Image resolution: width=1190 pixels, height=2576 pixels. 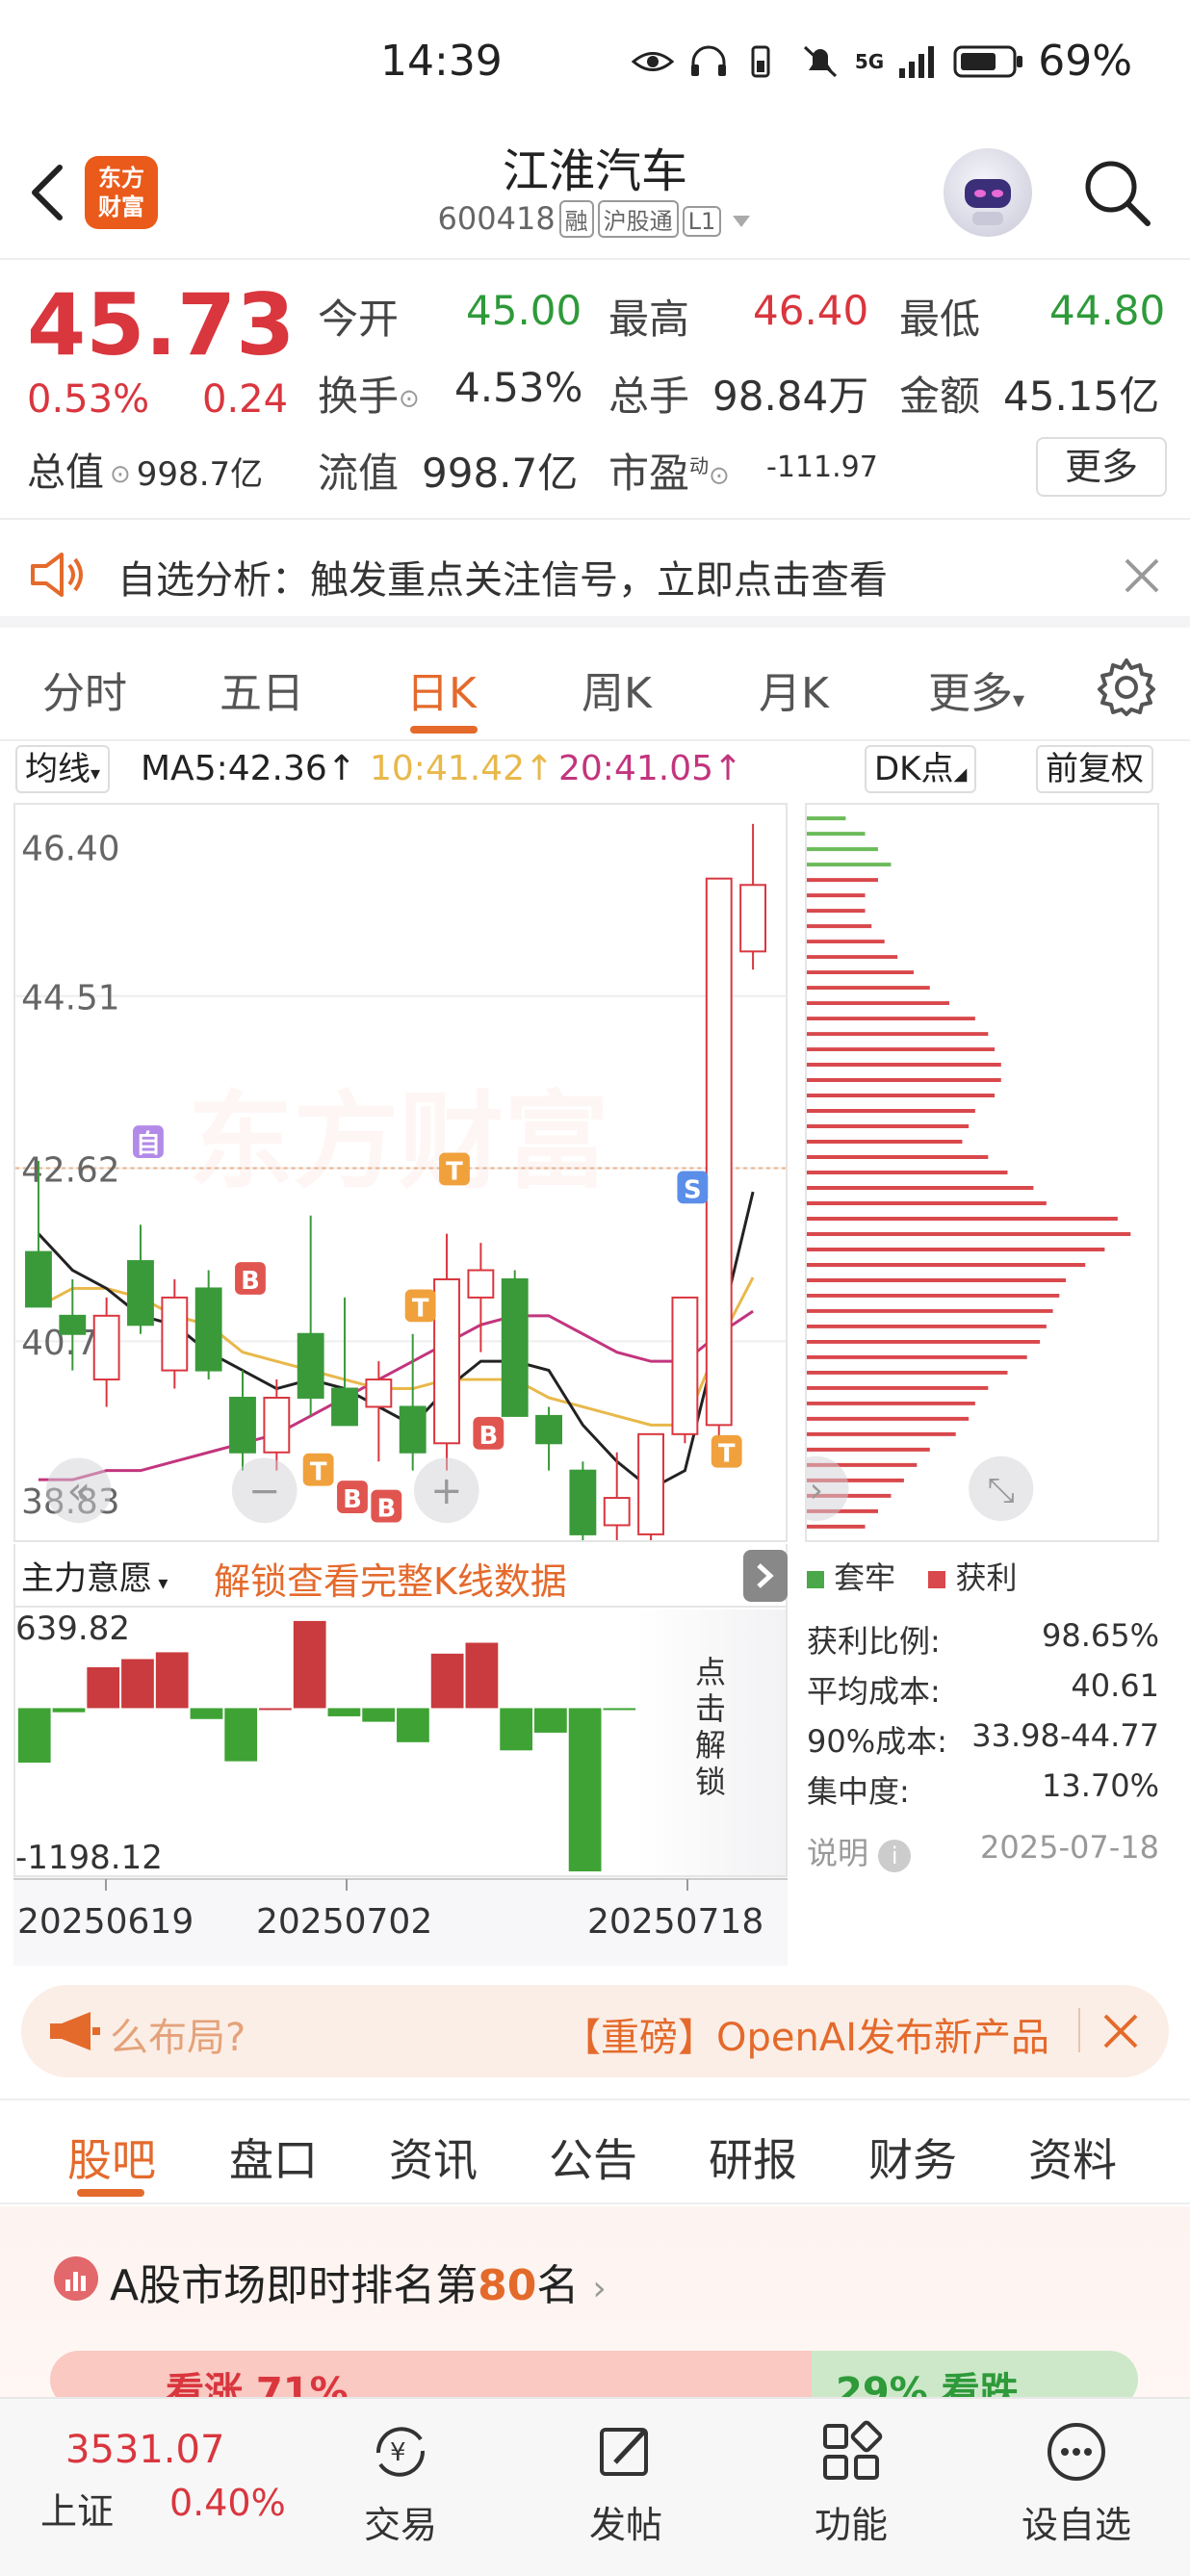 I want to click on speaker-icon, so click(x=57, y=575).